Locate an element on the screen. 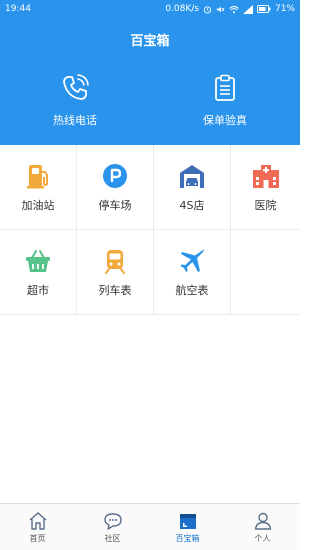  hotline-label: 热线电话 is located at coordinates (75, 120).